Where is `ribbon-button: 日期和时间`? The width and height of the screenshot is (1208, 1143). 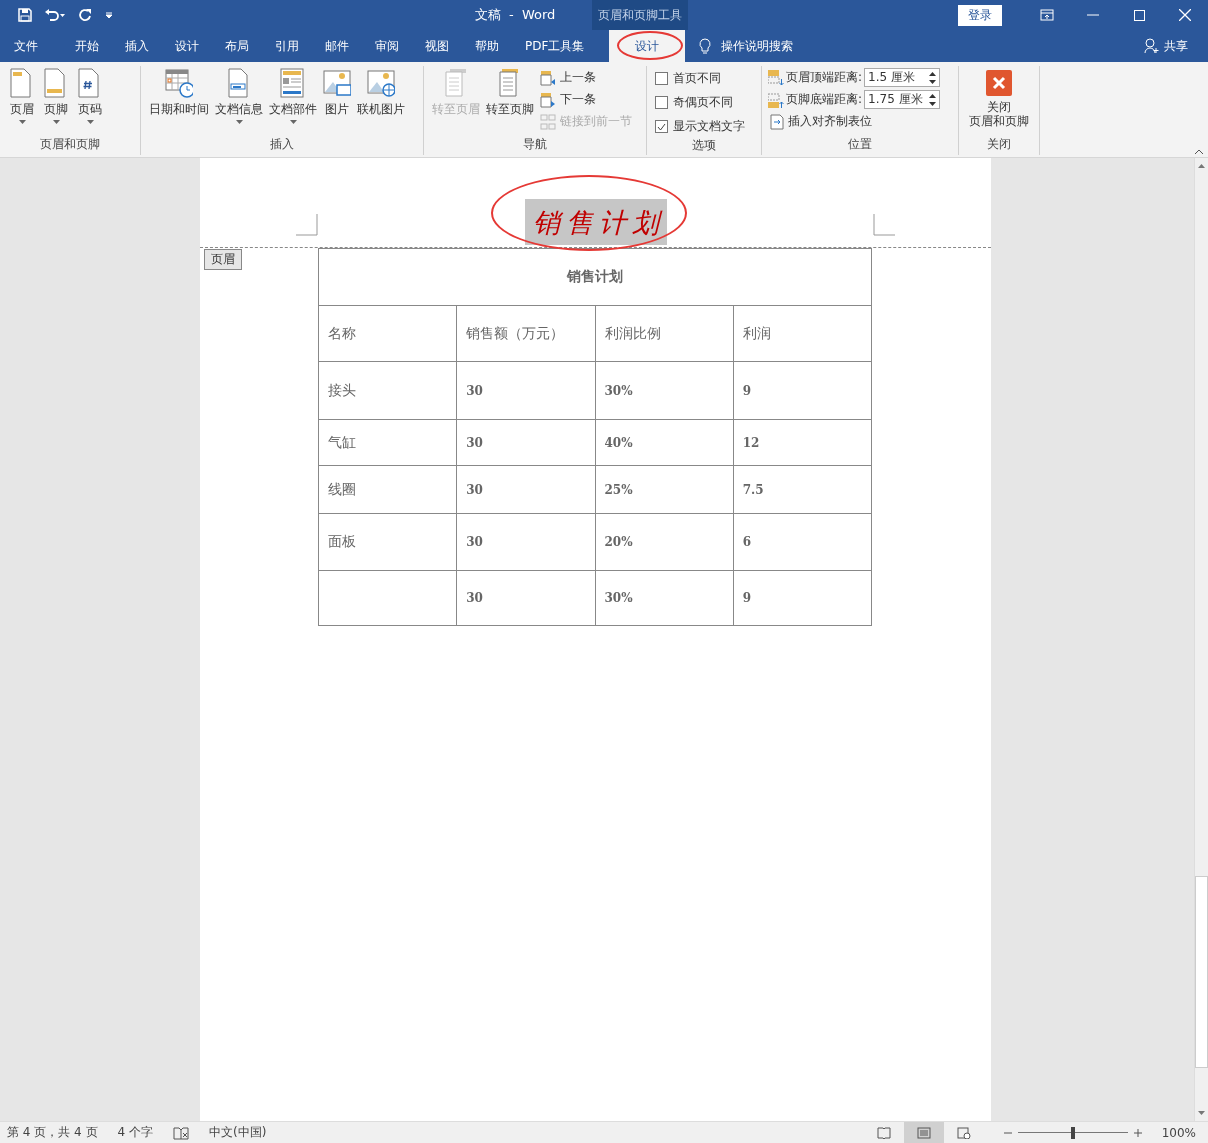 ribbon-button: 日期和时间 is located at coordinates (179, 92).